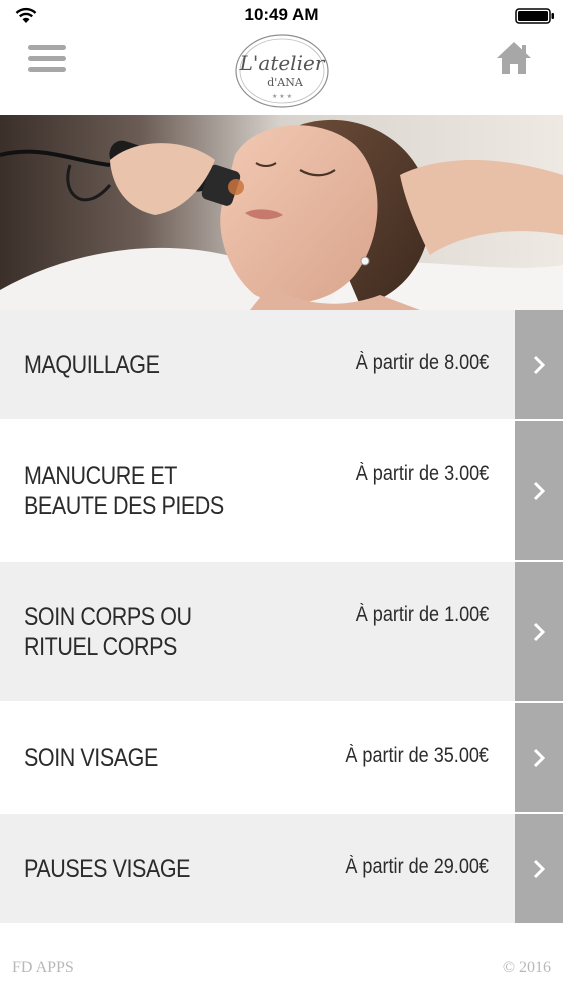 This screenshot has height=1000, width=563. Describe the element at coordinates (282, 63) in the screenshot. I see `svg-text: L'atelier` at that location.